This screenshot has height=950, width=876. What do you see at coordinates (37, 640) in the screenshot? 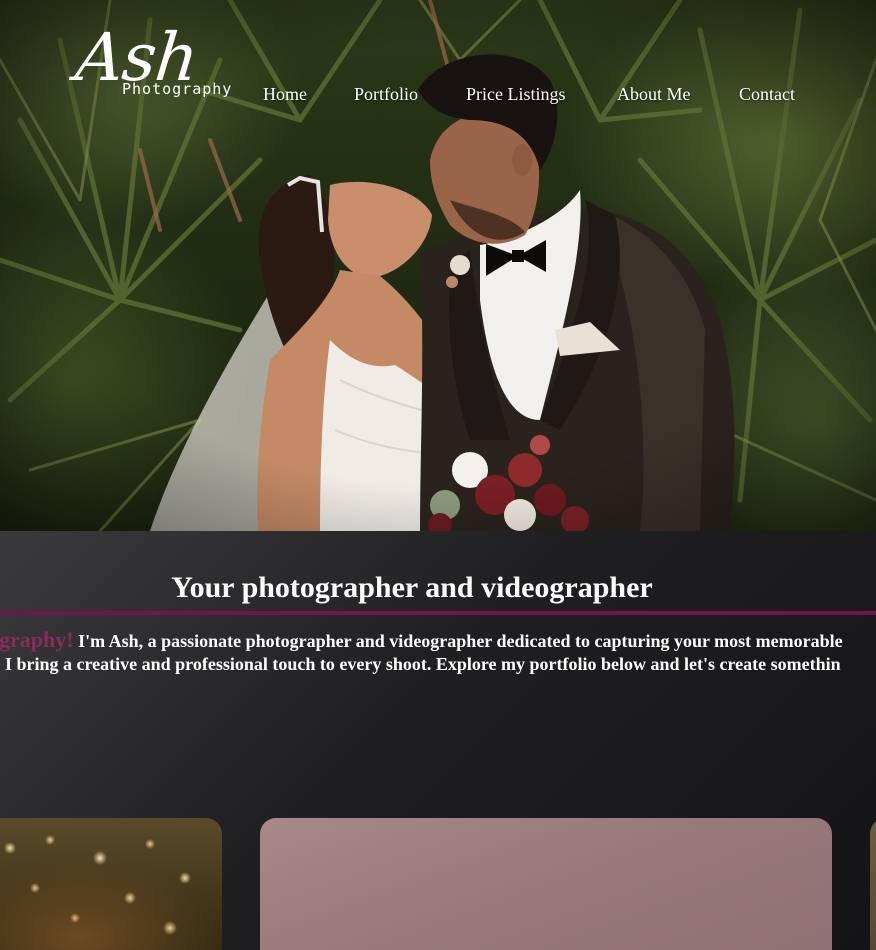
I see `about-accent-text: ography!` at bounding box center [37, 640].